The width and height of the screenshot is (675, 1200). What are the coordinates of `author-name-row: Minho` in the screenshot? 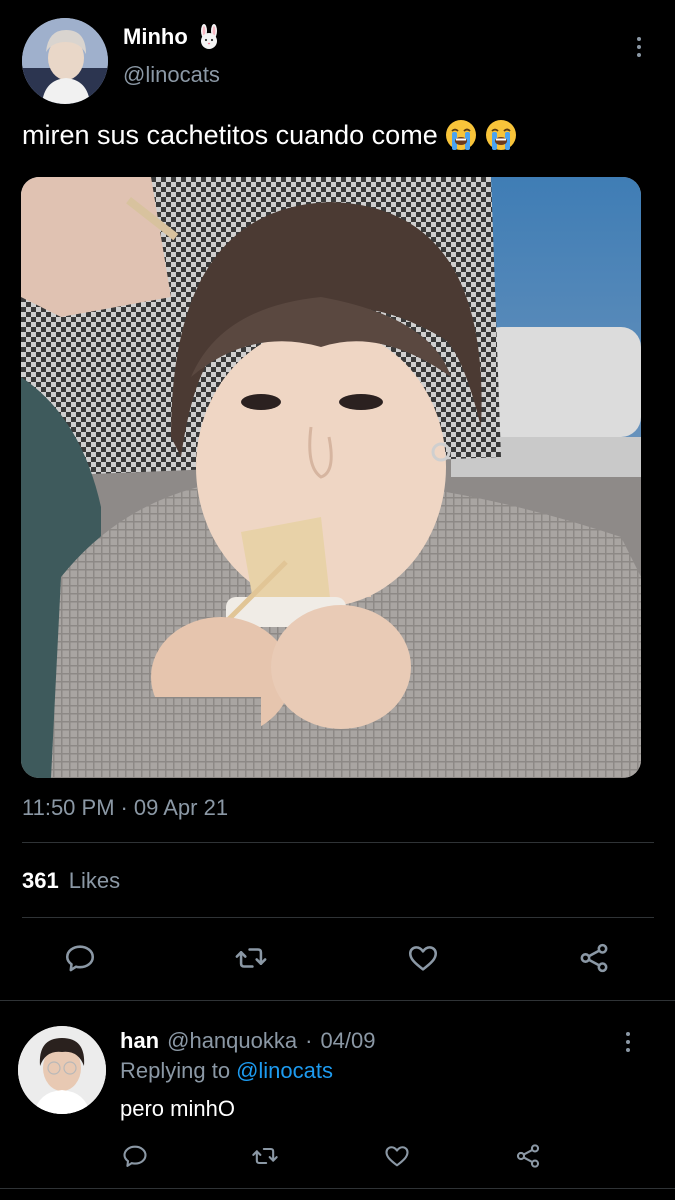 It's located at (172, 37).